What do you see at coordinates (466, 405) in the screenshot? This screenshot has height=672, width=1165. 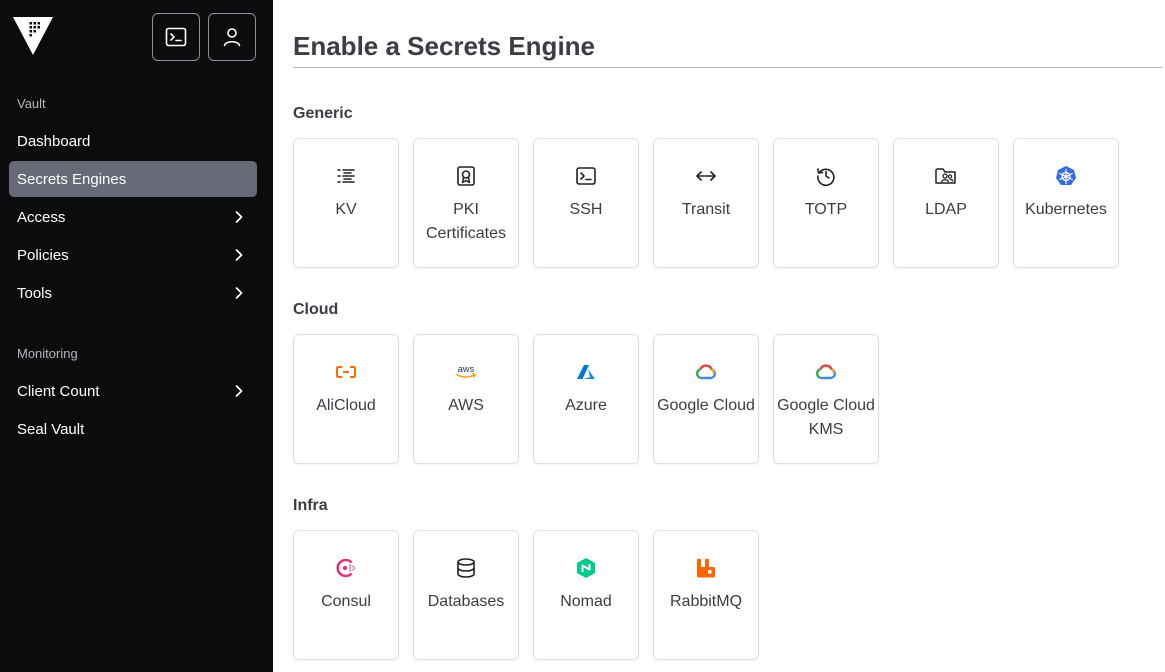 I see `engine-label: AWS` at bounding box center [466, 405].